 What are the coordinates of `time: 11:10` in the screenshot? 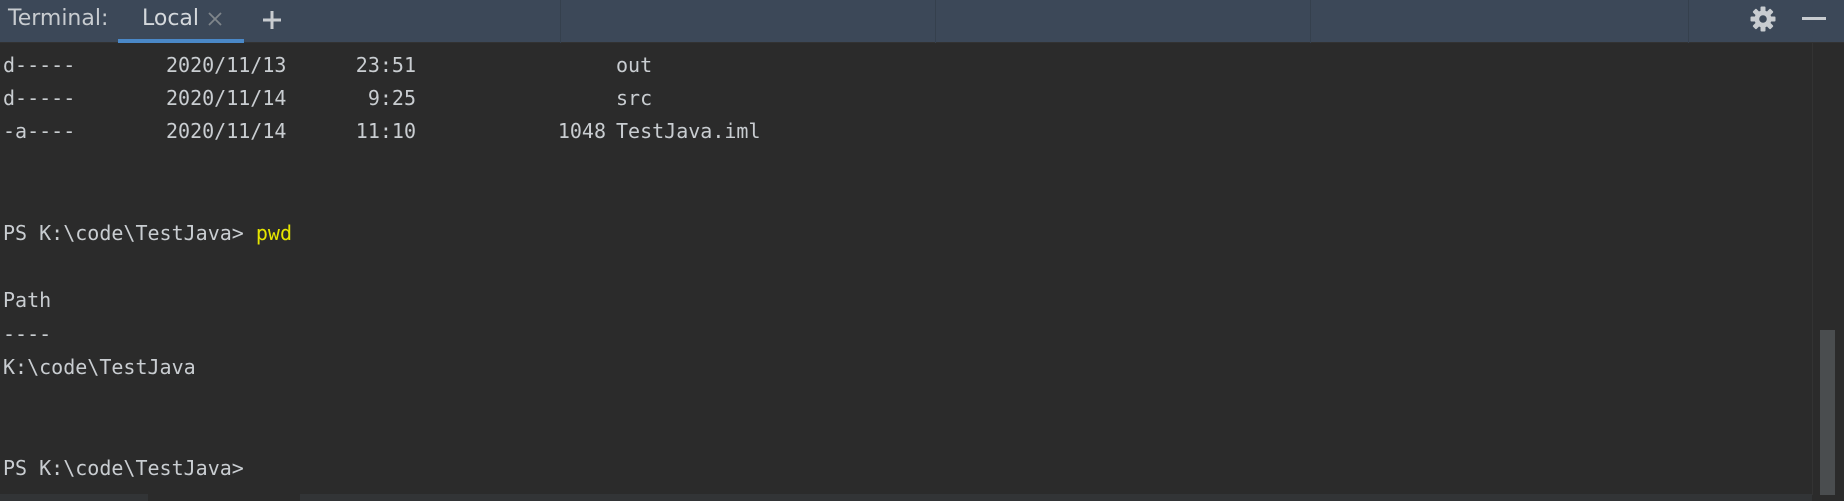 It's located at (385, 131).